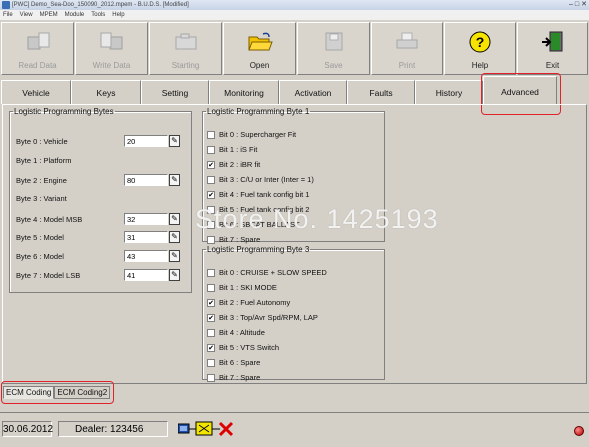 This screenshot has width=589, height=447. What do you see at coordinates (42, 141) in the screenshot?
I see `byte-row-label: Byte 0 : Vehicle` at bounding box center [42, 141].